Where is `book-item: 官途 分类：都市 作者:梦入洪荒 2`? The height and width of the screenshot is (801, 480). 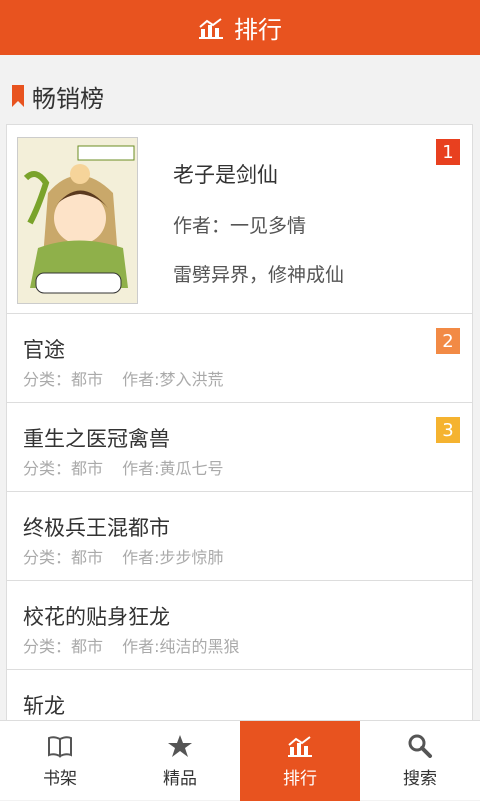
book-item: 官途 分类：都市 作者:梦入洪荒 2 is located at coordinates (239, 357).